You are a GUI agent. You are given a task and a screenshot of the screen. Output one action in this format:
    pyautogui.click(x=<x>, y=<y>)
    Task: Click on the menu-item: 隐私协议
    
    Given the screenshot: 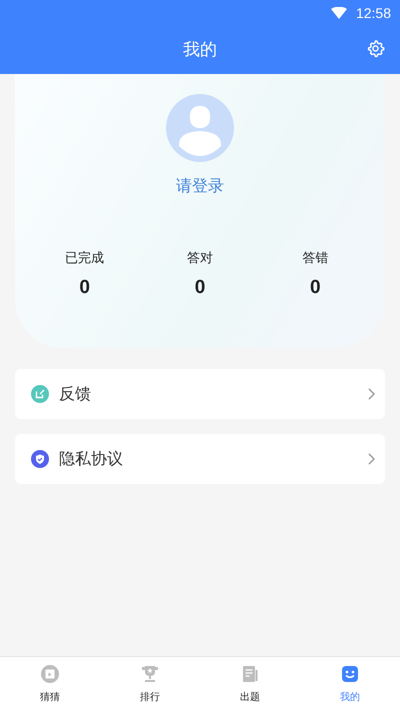 What is the action you would take?
    pyautogui.click(x=200, y=459)
    